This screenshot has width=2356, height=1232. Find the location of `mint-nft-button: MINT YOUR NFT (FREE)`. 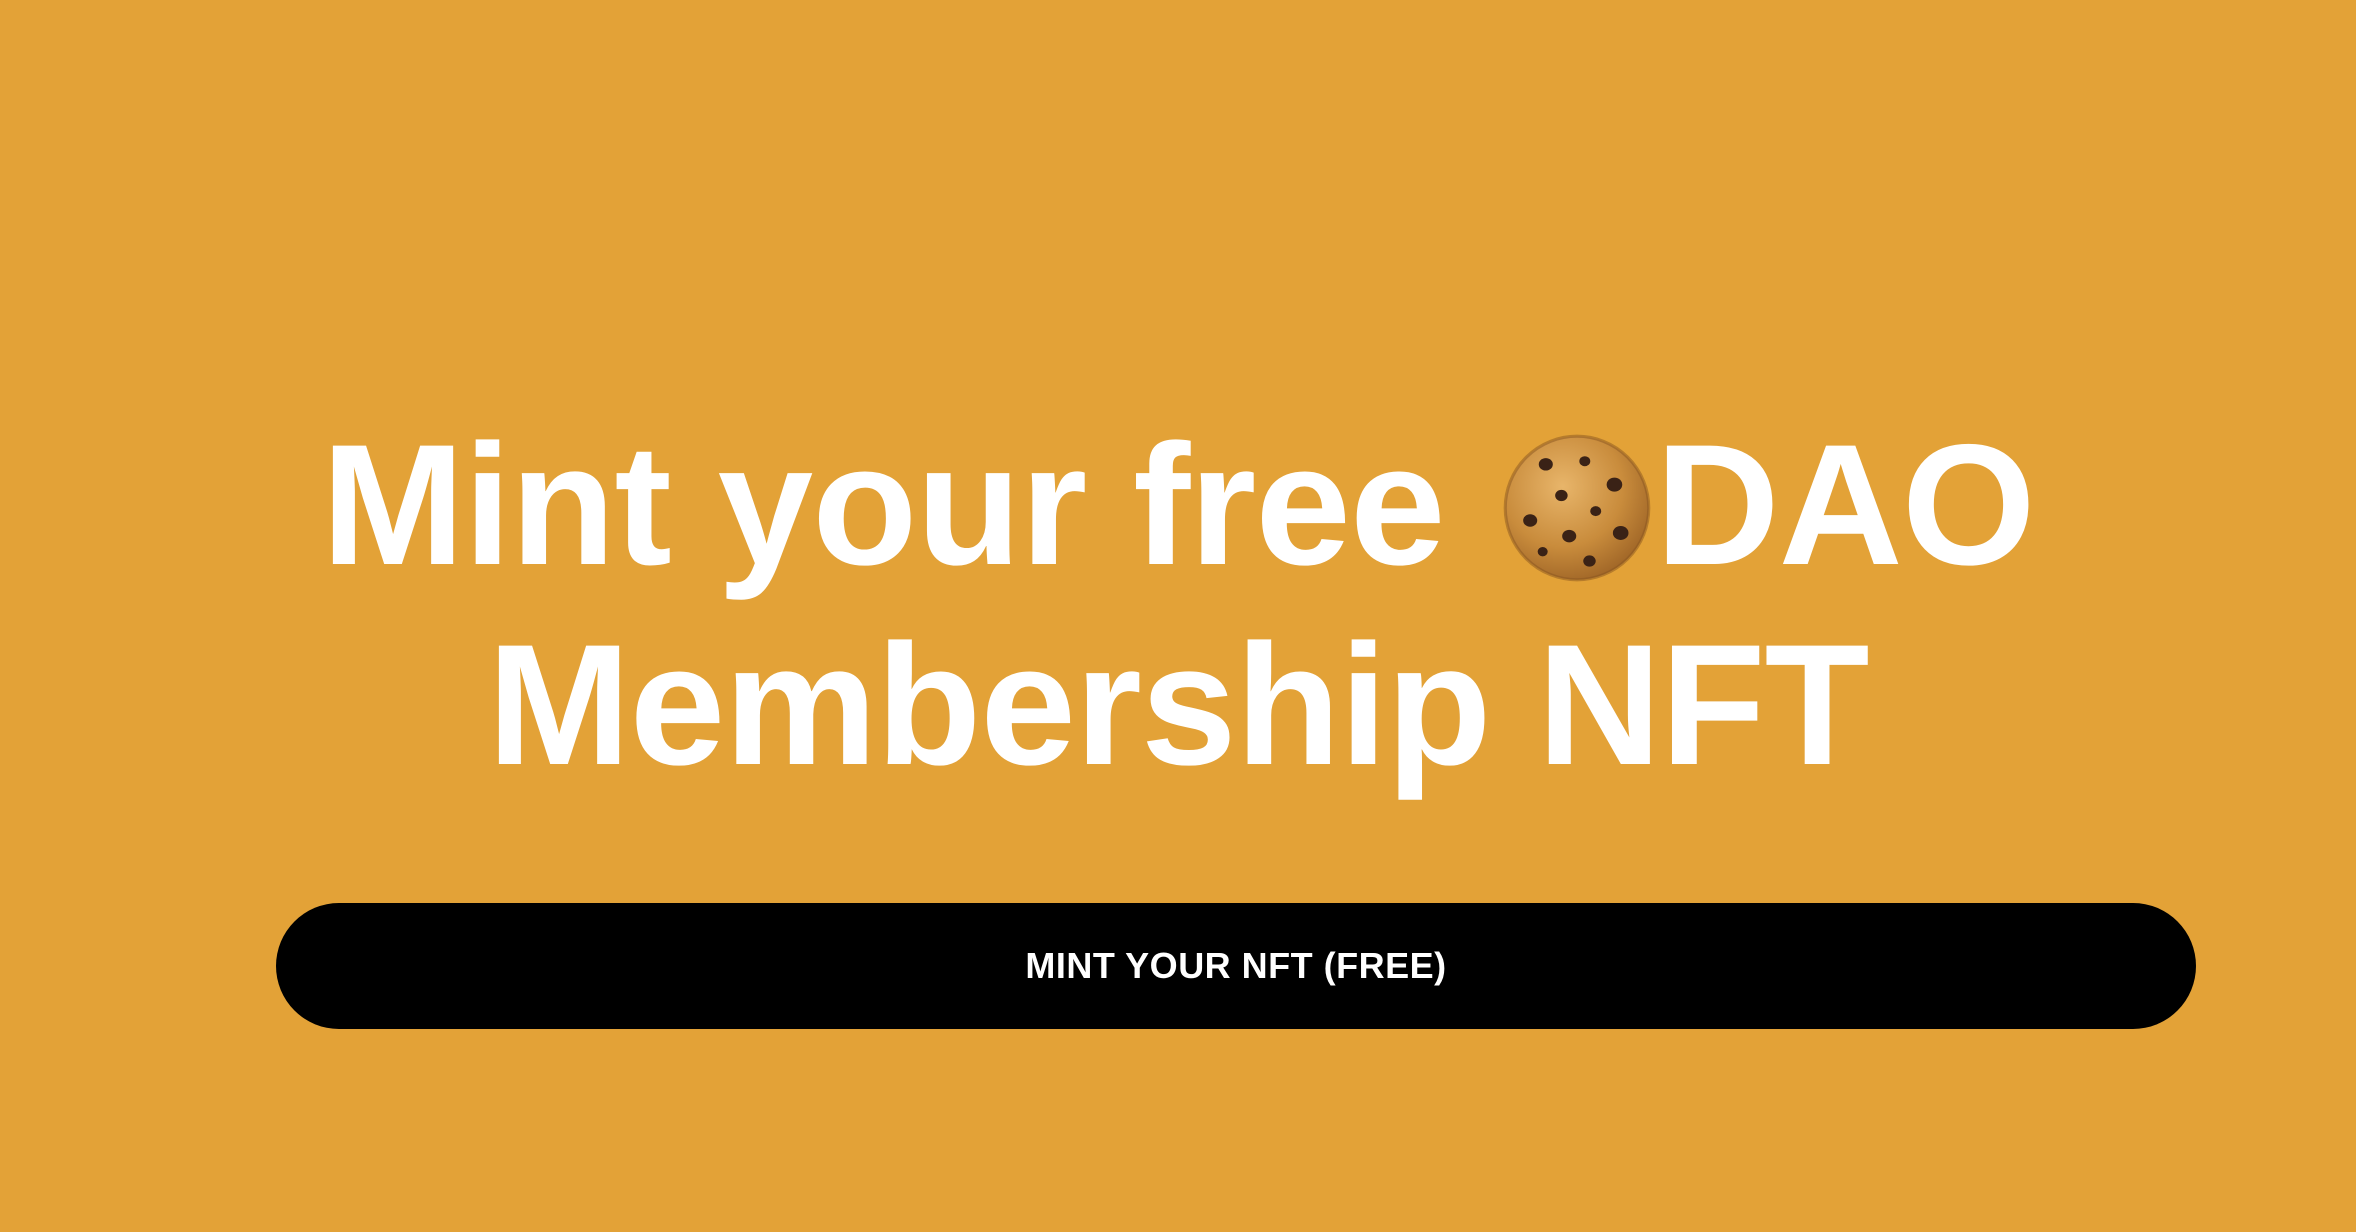

mint-nft-button: MINT YOUR NFT (FREE) is located at coordinates (1236, 966).